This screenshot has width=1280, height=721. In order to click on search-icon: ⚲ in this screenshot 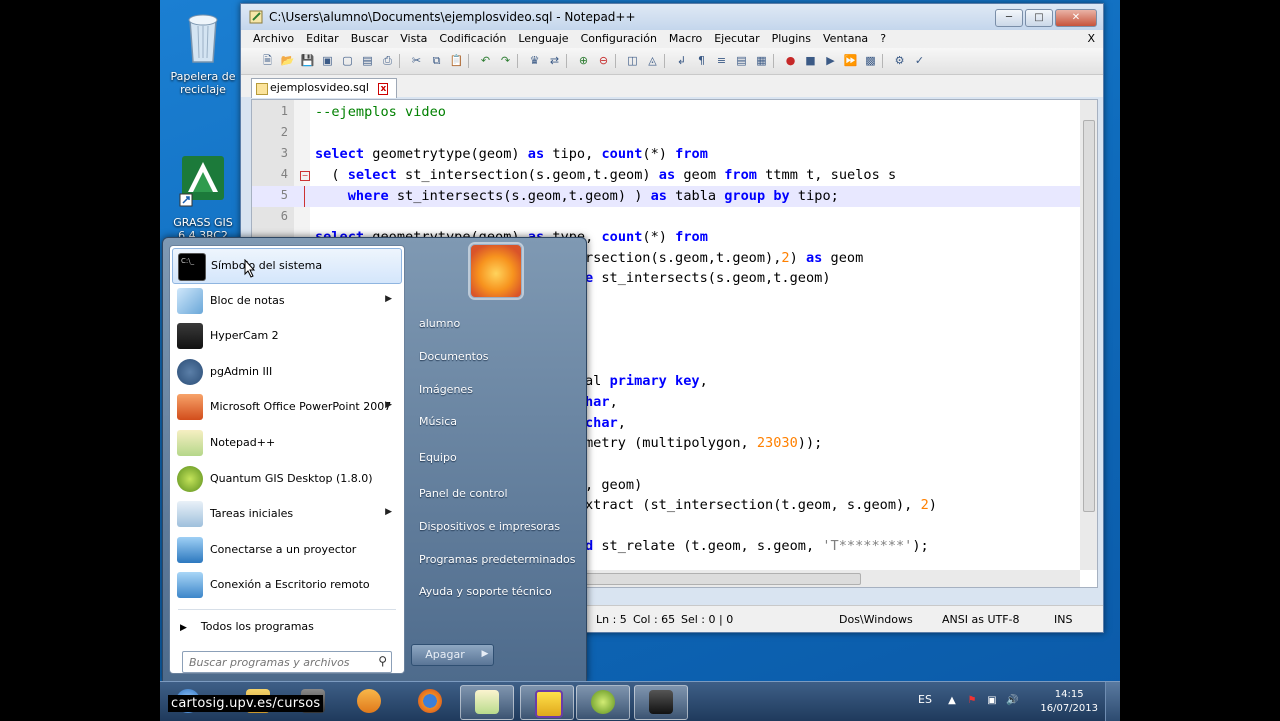, I will do `click(382, 661)`.